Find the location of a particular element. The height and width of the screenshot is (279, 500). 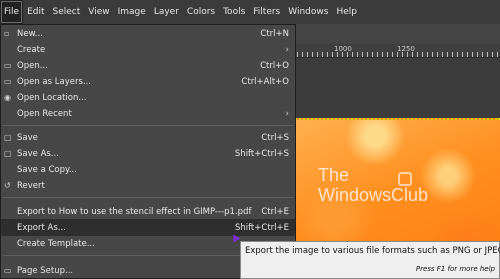

ruler-ticks is located at coordinates (396, 54).